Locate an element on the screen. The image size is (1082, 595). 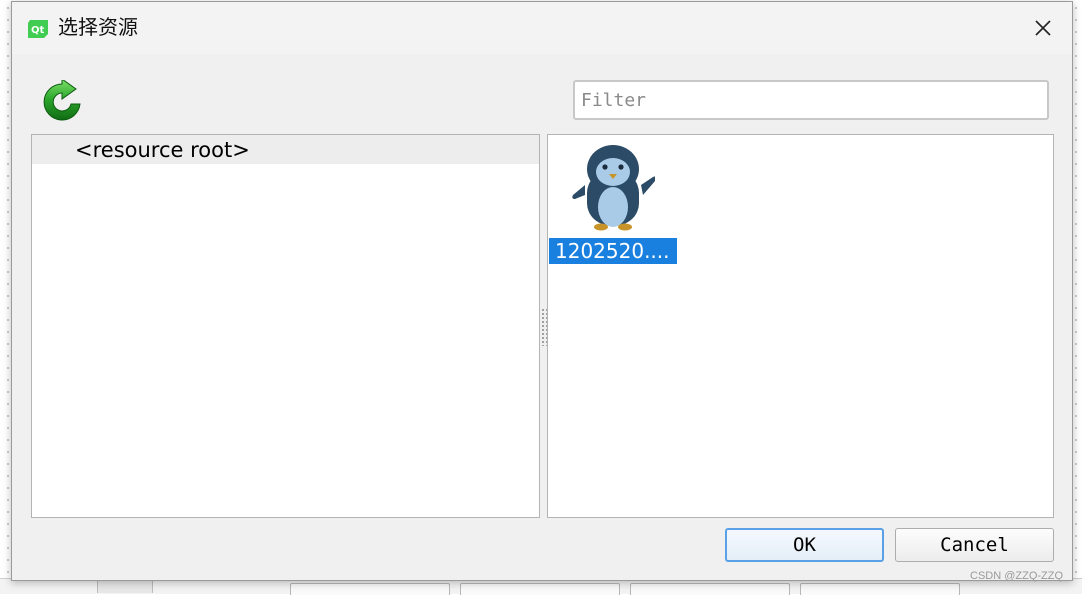
ok-button: OK is located at coordinates (804, 545).